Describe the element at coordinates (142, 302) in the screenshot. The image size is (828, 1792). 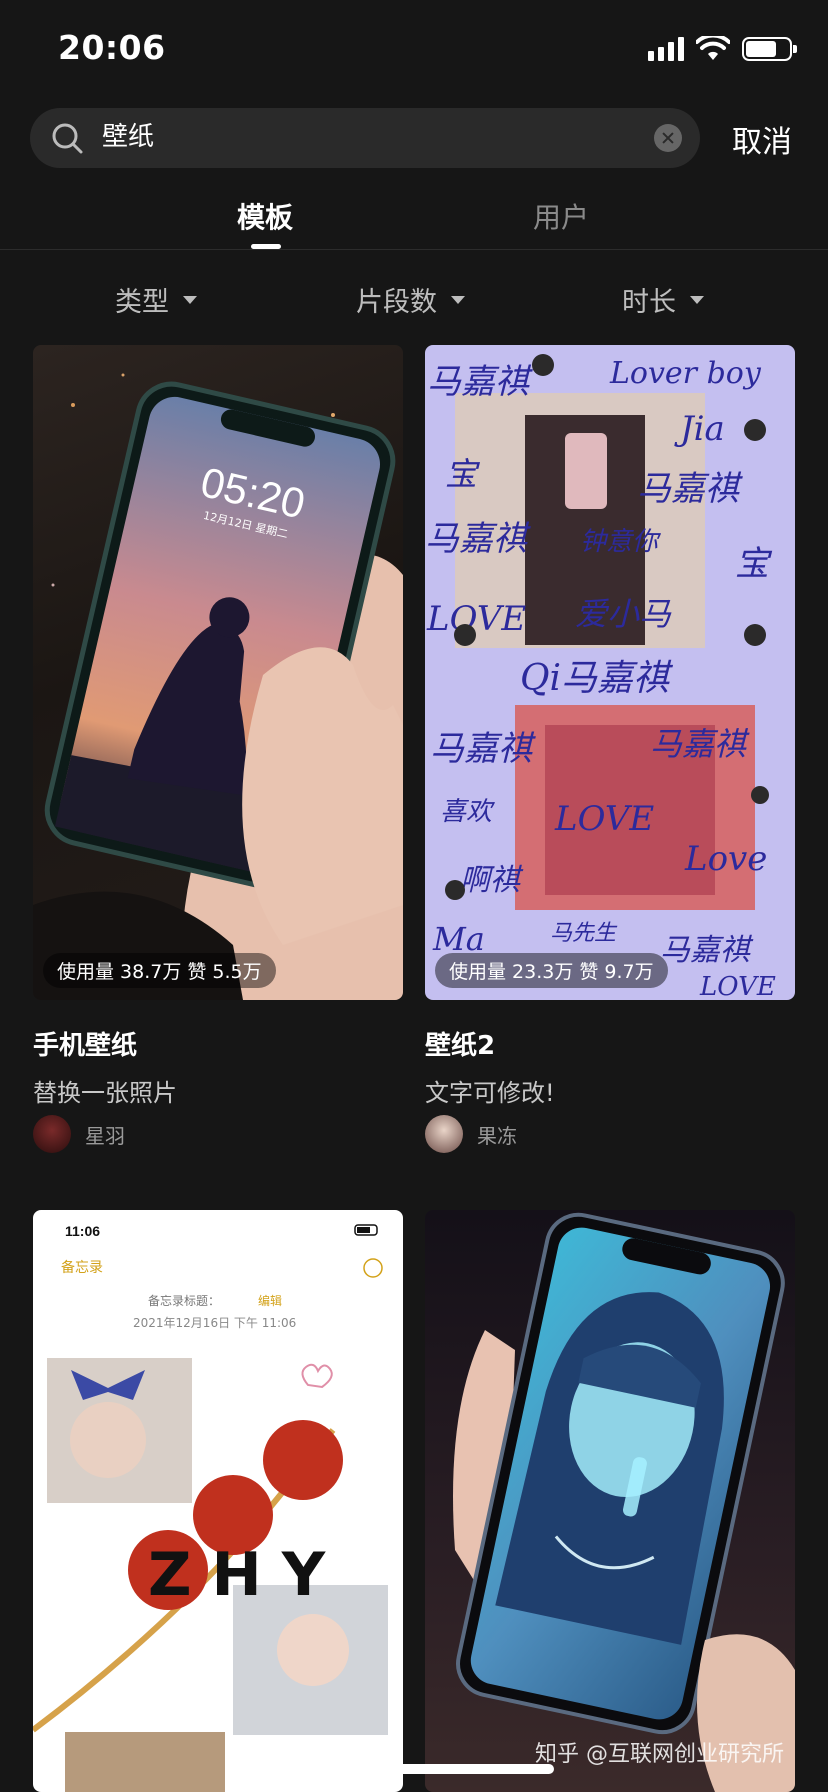
I see `filter-type-label: 类型` at that location.